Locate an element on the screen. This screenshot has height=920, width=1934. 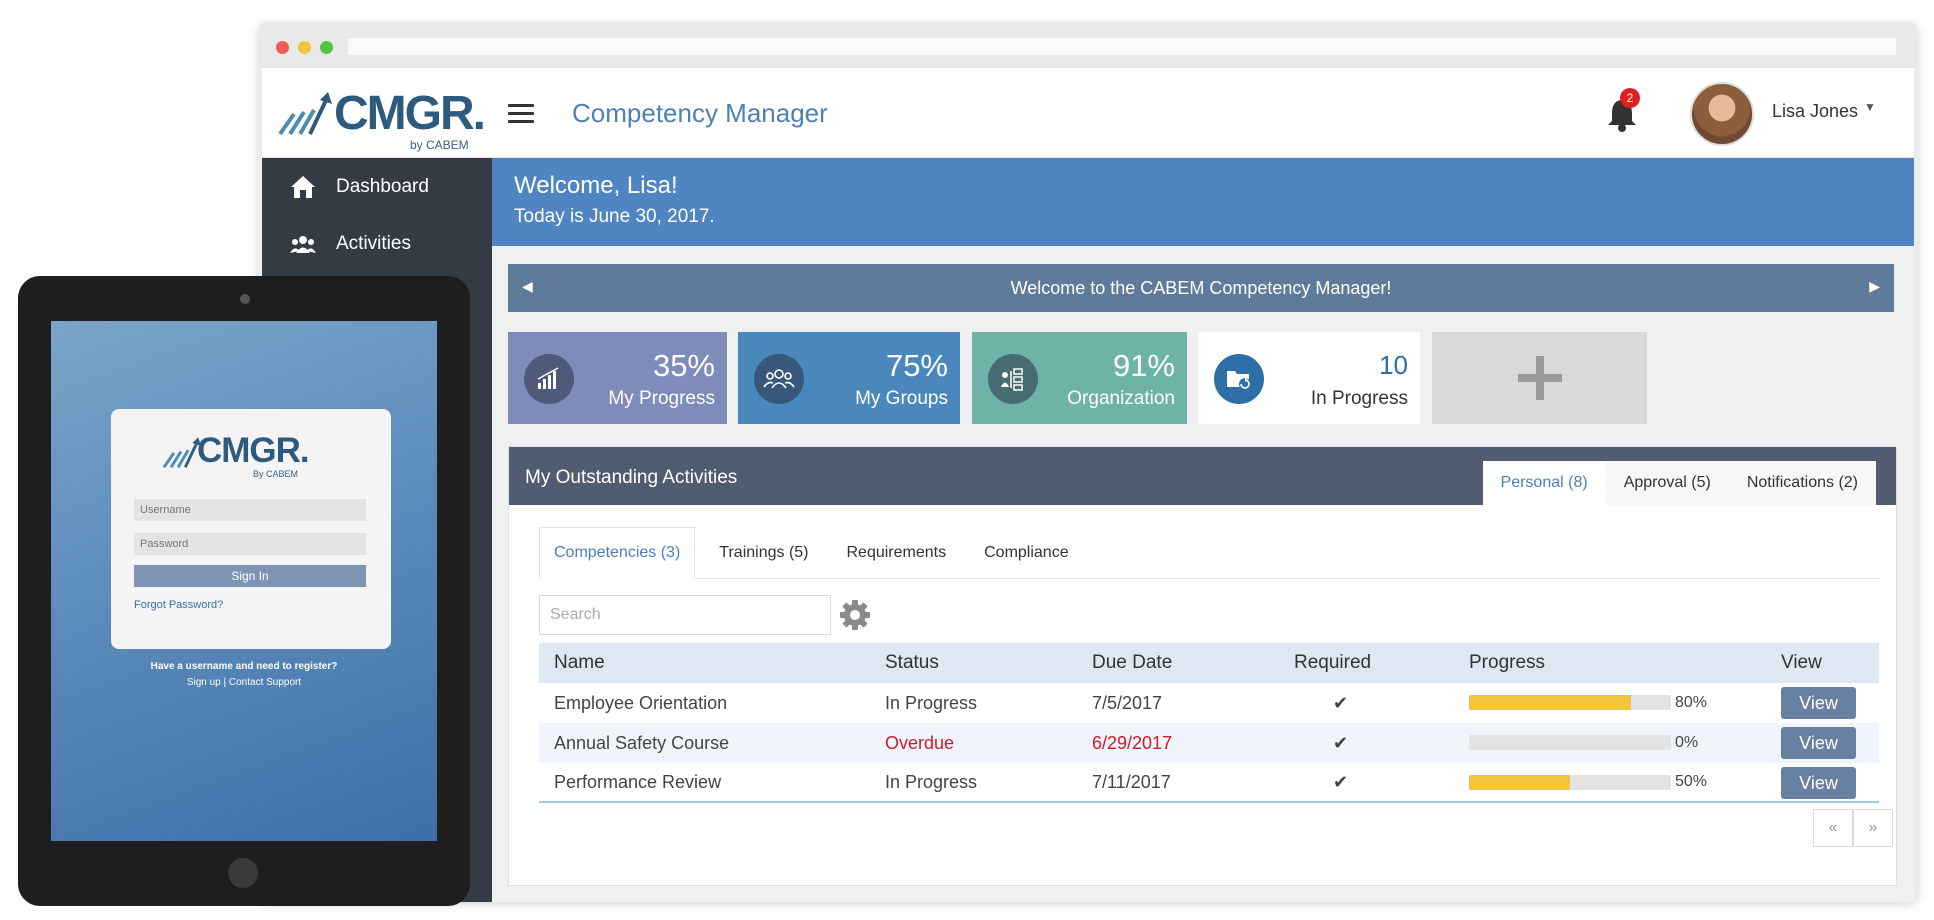
close-dot is located at coordinates (282, 47).